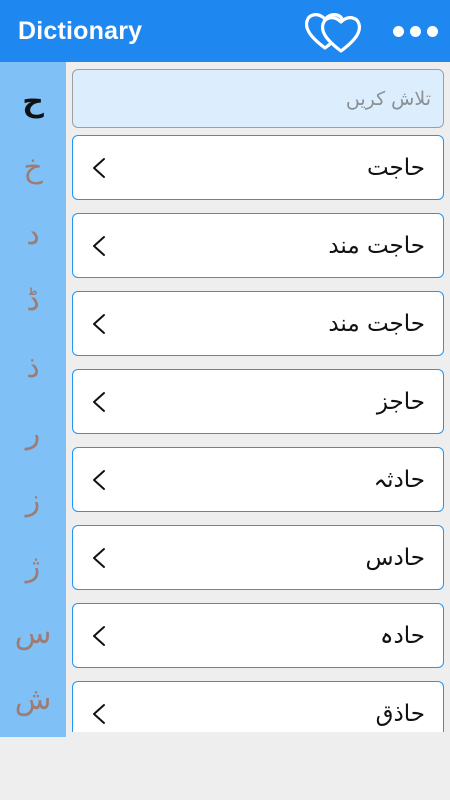 The height and width of the screenshot is (800, 450). Describe the element at coordinates (399, 479) in the screenshot. I see `word-label: حادثہ` at that location.